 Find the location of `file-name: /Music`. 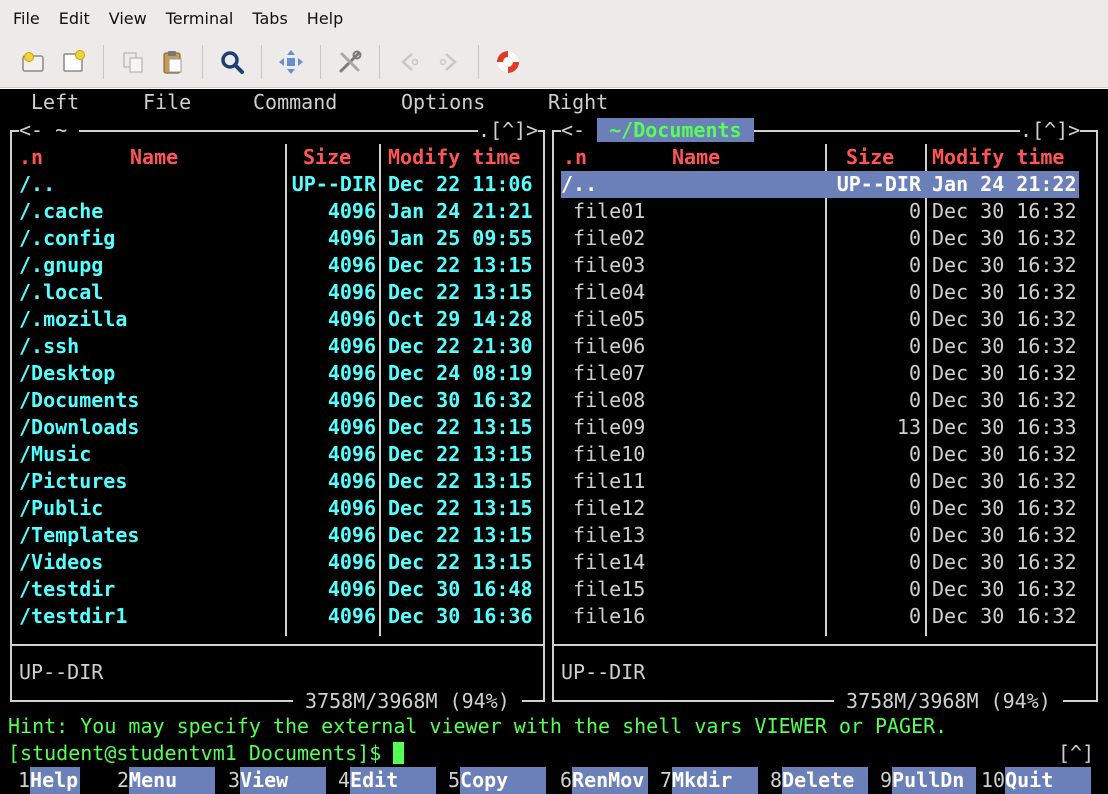

file-name: /Music is located at coordinates (55, 454).